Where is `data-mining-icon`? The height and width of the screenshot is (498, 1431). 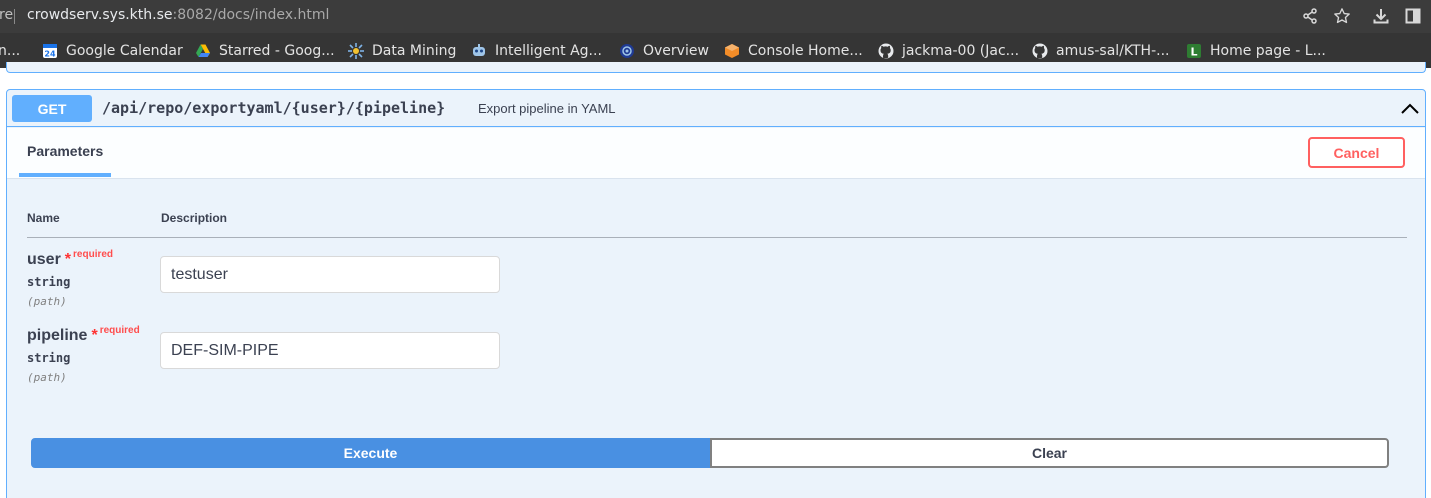
data-mining-icon is located at coordinates (356, 50).